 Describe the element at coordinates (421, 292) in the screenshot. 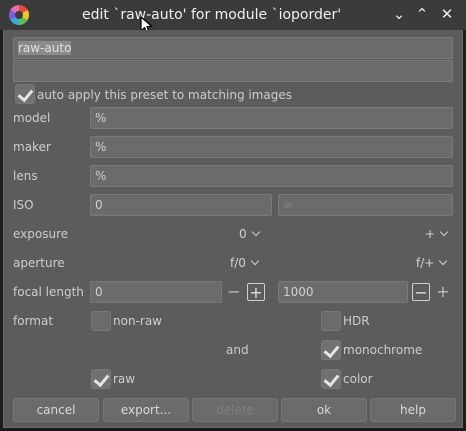

I see `focal-max-decrement-button: −` at that location.